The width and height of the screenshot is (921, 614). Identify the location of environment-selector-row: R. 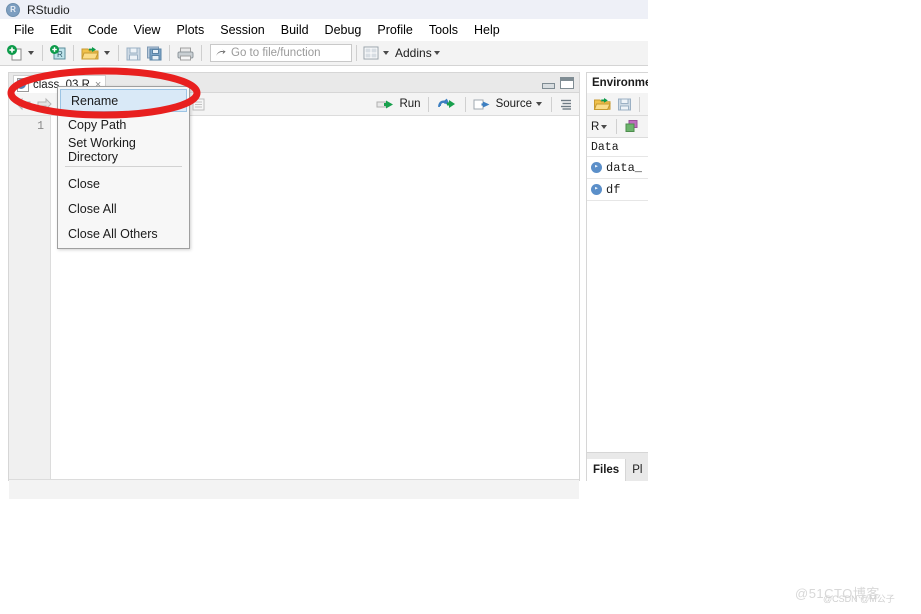
(617, 127).